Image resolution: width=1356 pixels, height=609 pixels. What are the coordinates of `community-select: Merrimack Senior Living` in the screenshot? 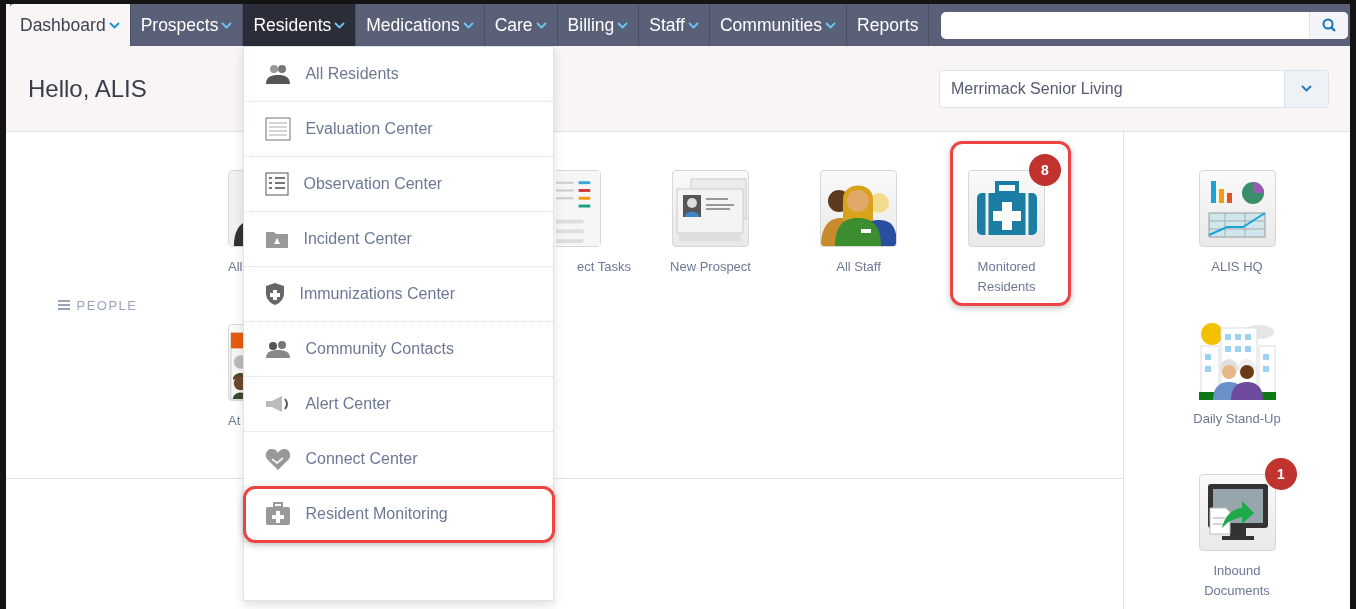 It's located at (1134, 88).